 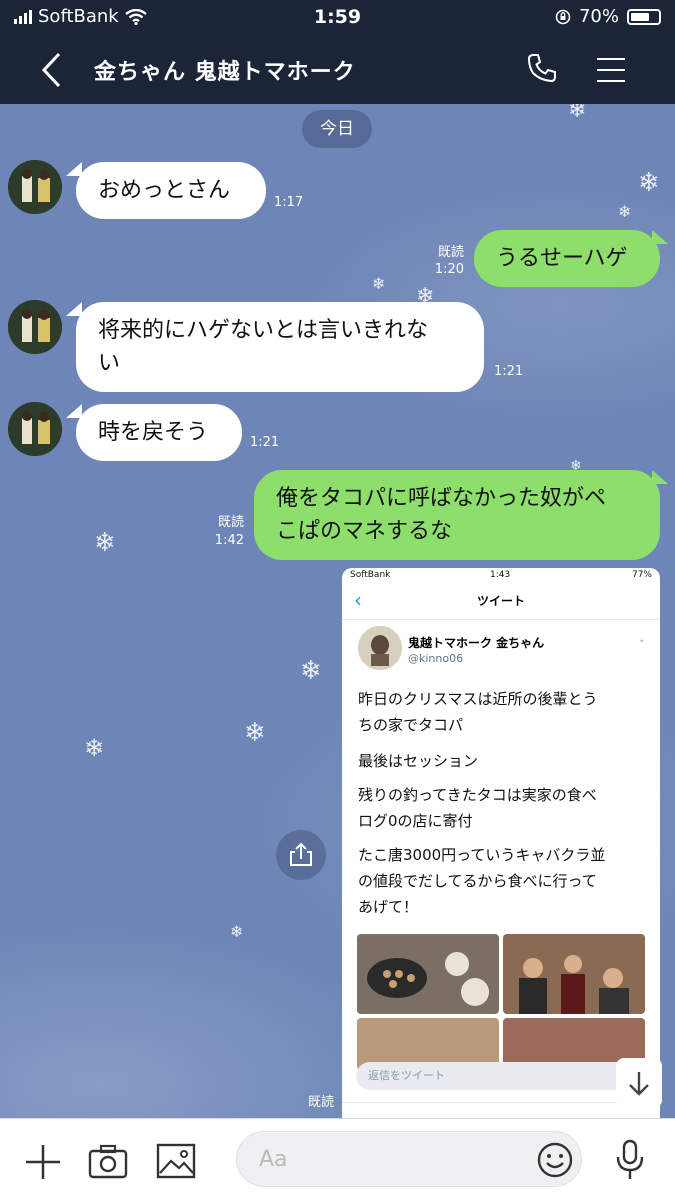 I want to click on embedded-time: 1:43, so click(x=500, y=575).